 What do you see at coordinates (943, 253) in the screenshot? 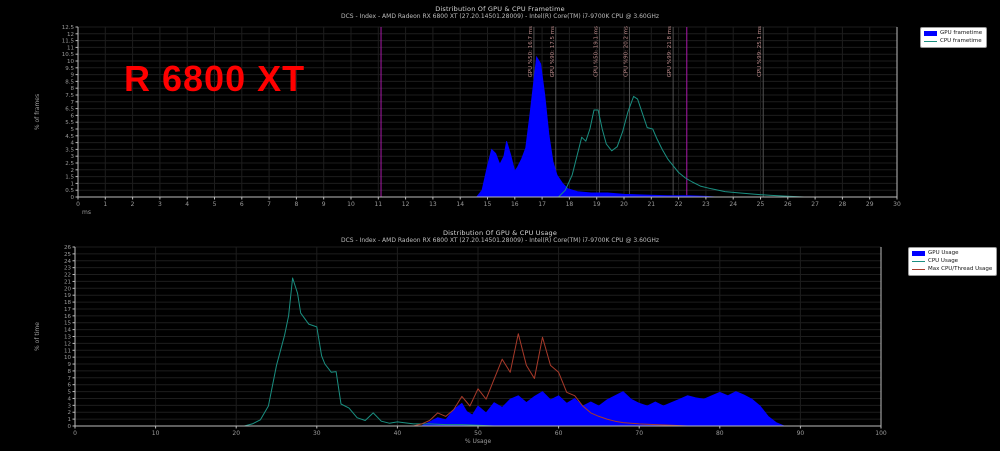
I see `legend-label: GPU Usage` at bounding box center [943, 253].